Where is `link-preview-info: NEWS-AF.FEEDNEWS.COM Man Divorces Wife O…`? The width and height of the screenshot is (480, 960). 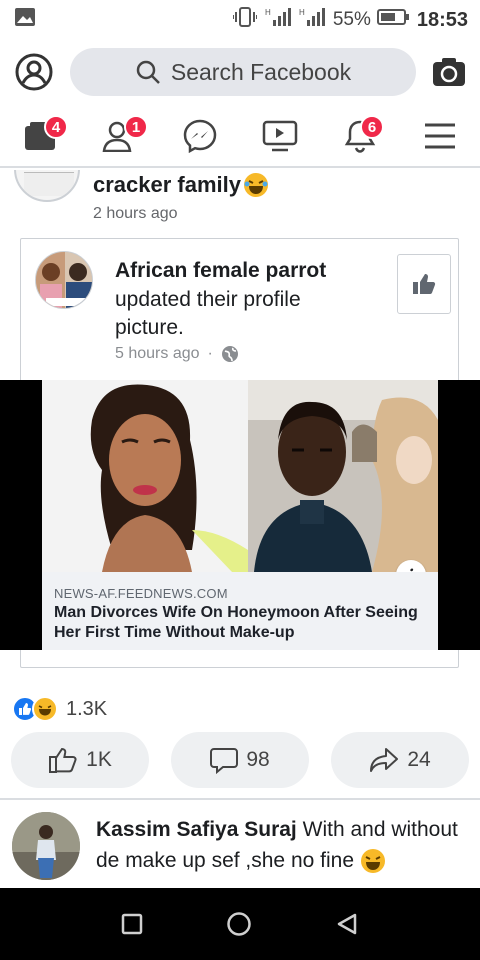
link-preview-info: NEWS-AF.FEEDNEWS.COM Man Divorces Wife O… is located at coordinates (240, 611).